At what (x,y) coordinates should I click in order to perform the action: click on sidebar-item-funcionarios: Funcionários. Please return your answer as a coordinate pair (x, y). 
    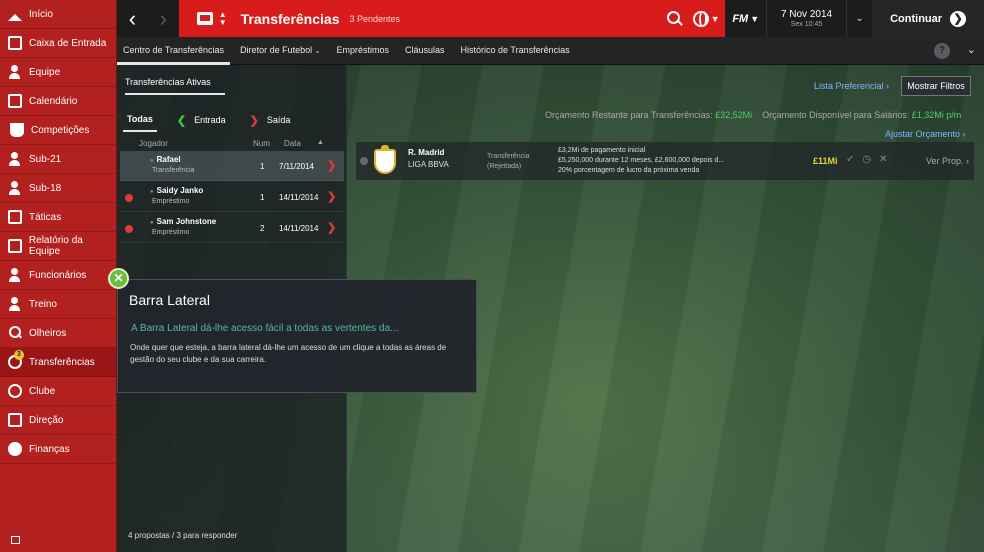
    Looking at the image, I should click on (58, 275).